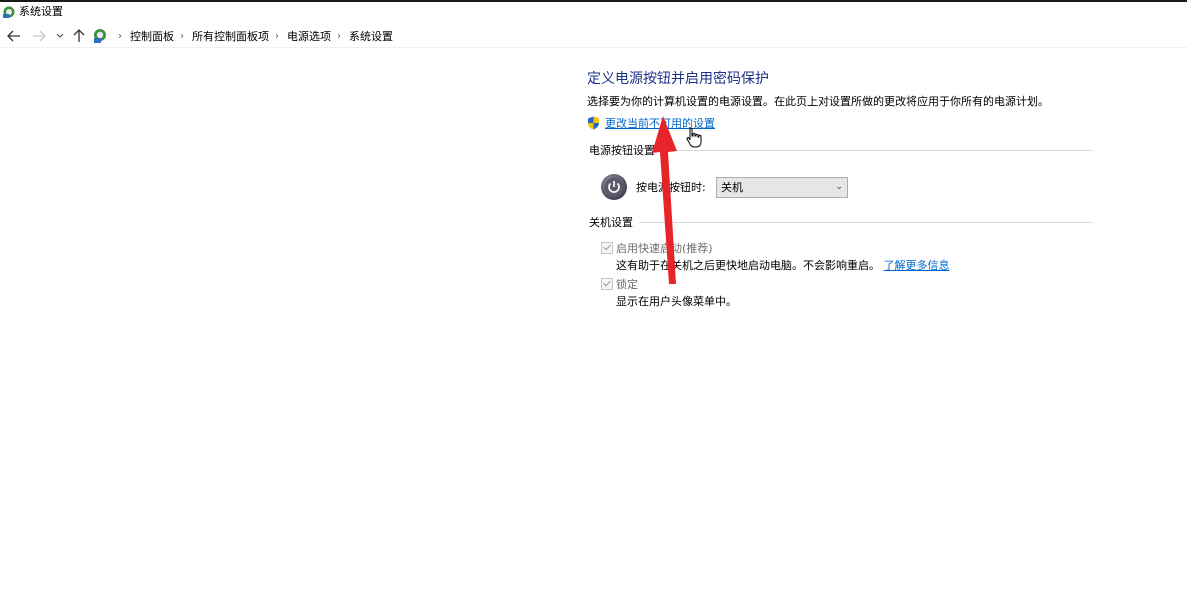  Describe the element at coordinates (607, 248) in the screenshot. I see `fast-startup-checkbox` at that location.